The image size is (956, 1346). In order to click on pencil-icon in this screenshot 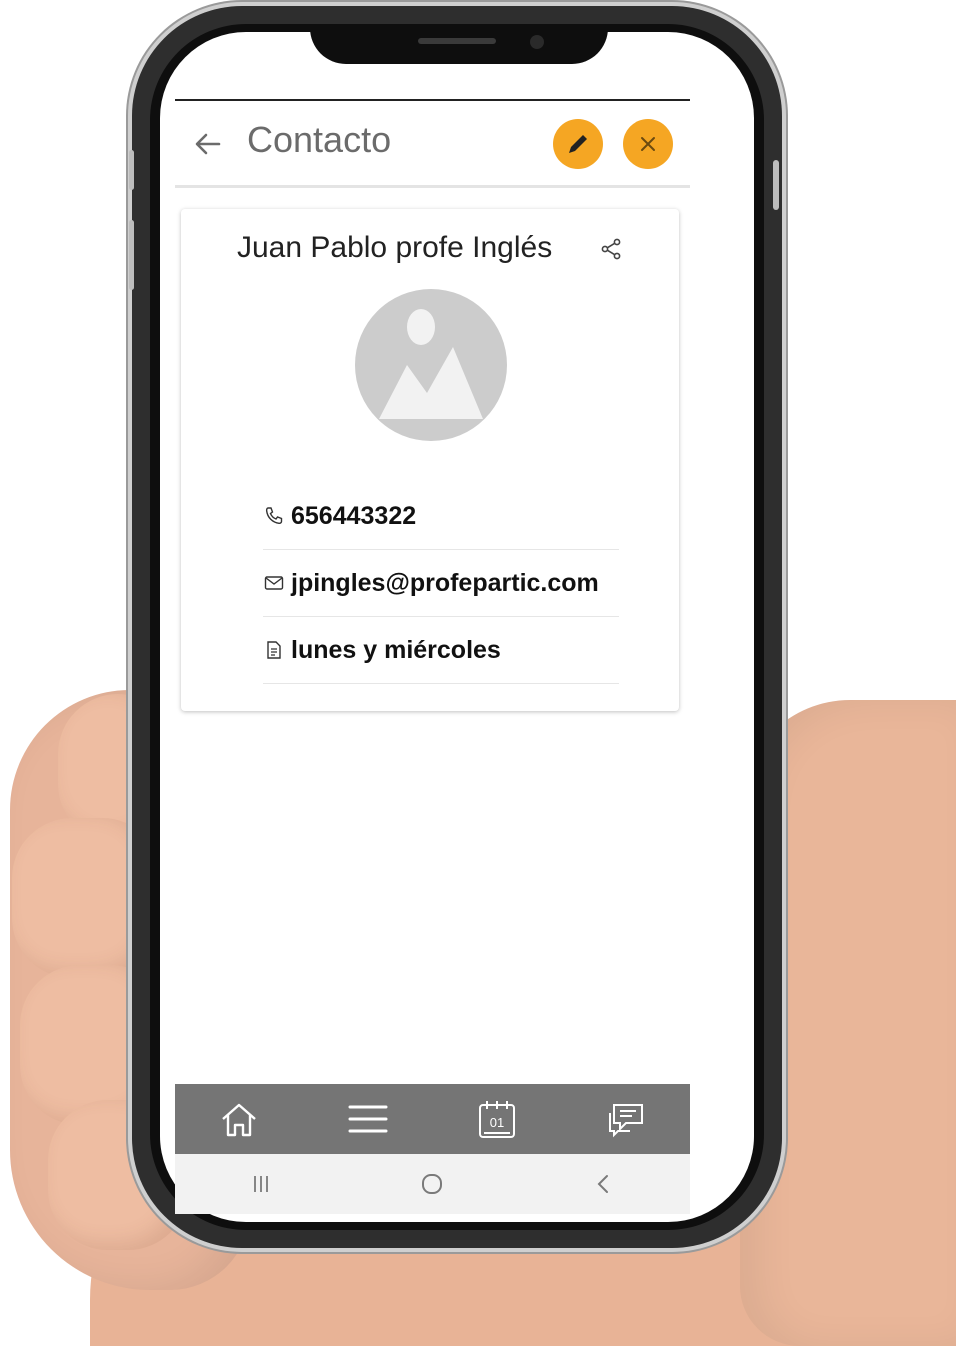, I will do `click(578, 144)`.